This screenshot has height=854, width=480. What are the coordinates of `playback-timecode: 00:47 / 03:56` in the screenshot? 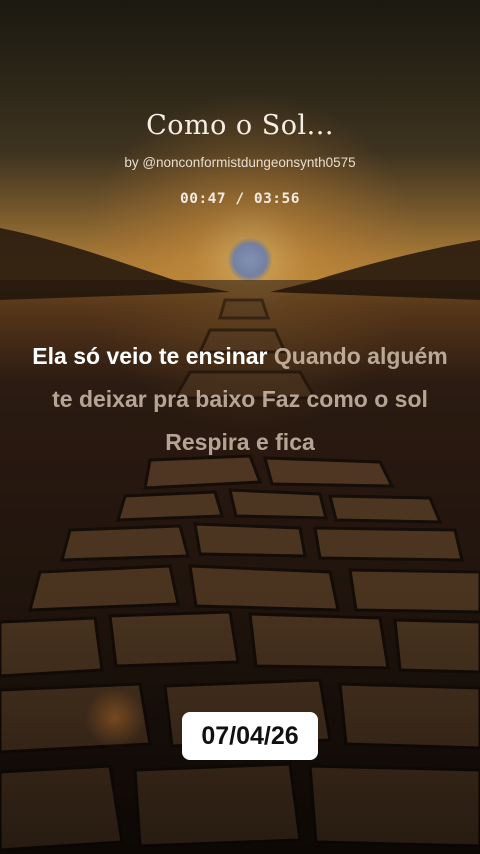 It's located at (240, 199).